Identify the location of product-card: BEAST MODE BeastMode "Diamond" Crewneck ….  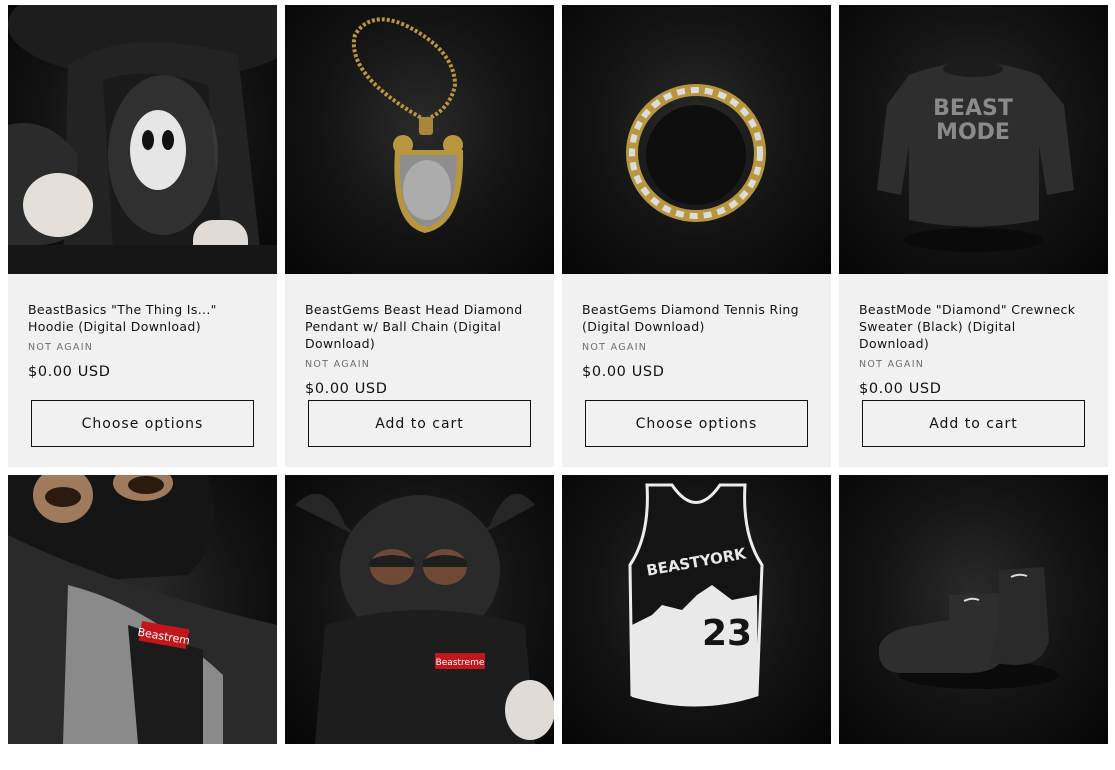
(973, 236).